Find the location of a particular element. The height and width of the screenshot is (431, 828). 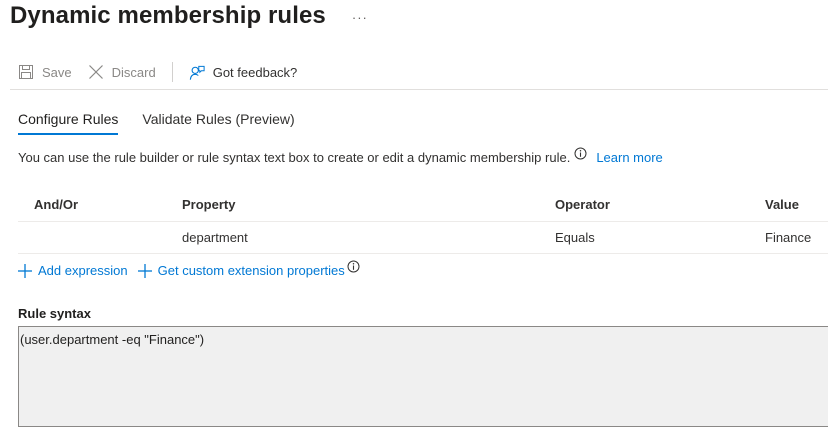

add-expression-button: Add expression is located at coordinates (73, 270).